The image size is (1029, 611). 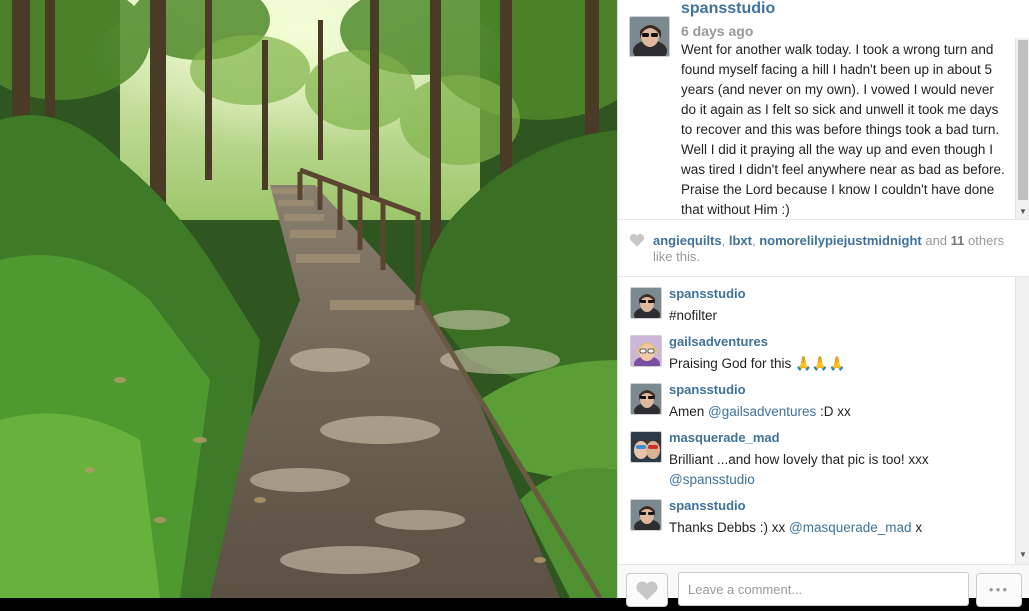 I want to click on comment-text: Amen @gailsadventures :D xx, so click(x=834, y=412).